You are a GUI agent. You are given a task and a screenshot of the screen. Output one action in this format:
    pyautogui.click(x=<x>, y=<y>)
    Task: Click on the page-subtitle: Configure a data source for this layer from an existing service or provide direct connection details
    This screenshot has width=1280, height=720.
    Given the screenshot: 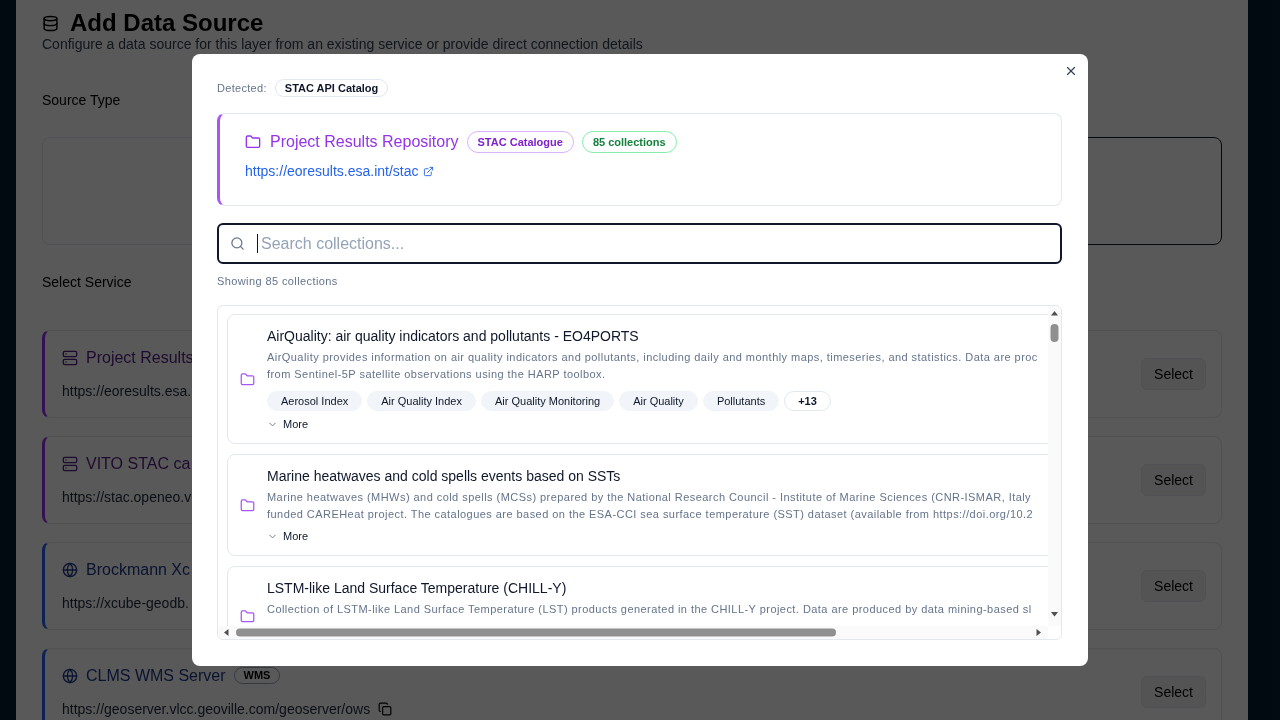 What is the action you would take?
    pyautogui.click(x=342, y=44)
    